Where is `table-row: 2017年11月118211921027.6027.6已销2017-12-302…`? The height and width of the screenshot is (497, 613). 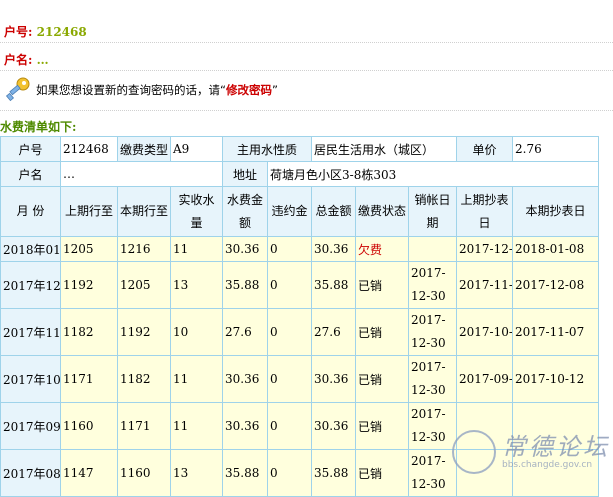
table-row: 2017年11月118211921027.6027.6已销2017-12-302… is located at coordinates (300, 332).